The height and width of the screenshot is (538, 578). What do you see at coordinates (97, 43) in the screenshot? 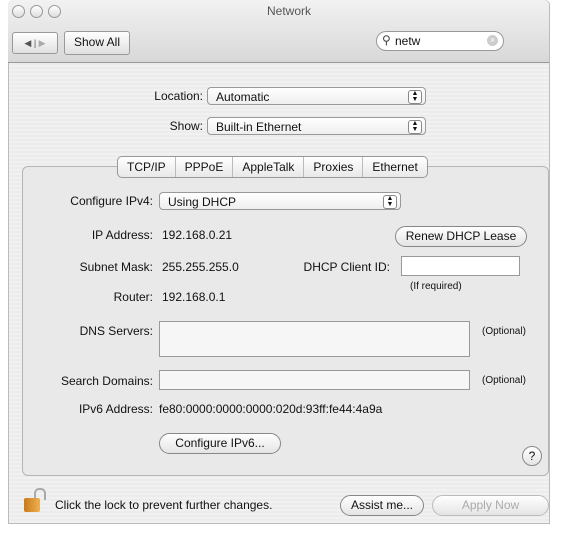
I see `show-all-button: Show All` at bounding box center [97, 43].